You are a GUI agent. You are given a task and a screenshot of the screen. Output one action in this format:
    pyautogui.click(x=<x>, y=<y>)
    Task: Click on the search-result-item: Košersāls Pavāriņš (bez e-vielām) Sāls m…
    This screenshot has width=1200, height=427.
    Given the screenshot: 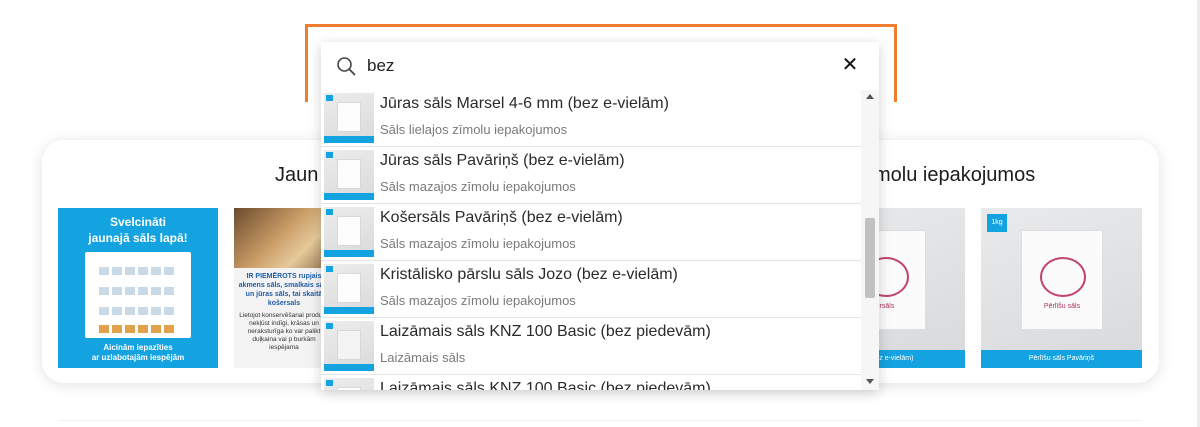 What is the action you would take?
    pyautogui.click(x=591, y=232)
    